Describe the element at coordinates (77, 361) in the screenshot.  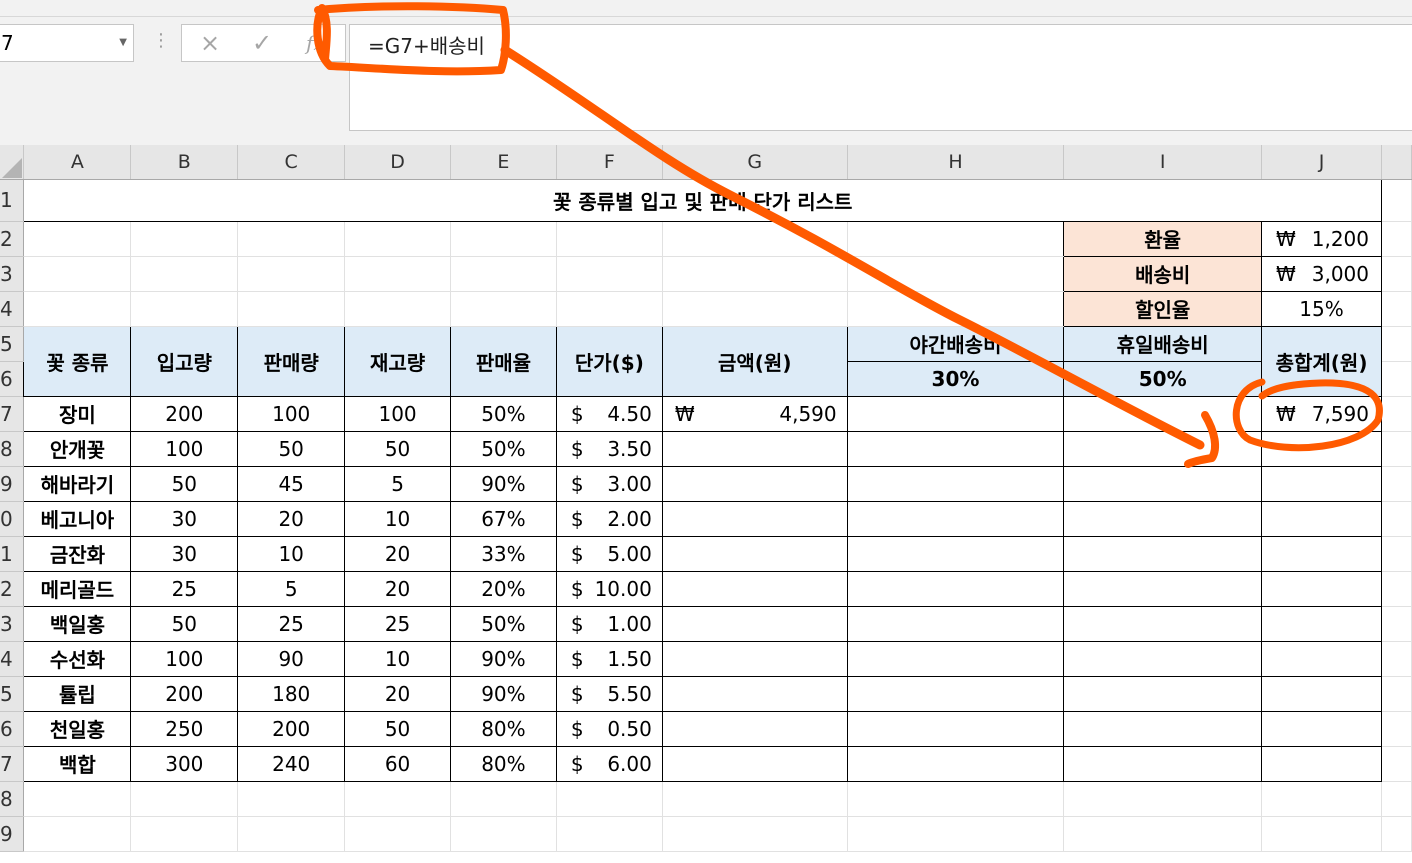
I see `header-flower: 꽃 종류` at that location.